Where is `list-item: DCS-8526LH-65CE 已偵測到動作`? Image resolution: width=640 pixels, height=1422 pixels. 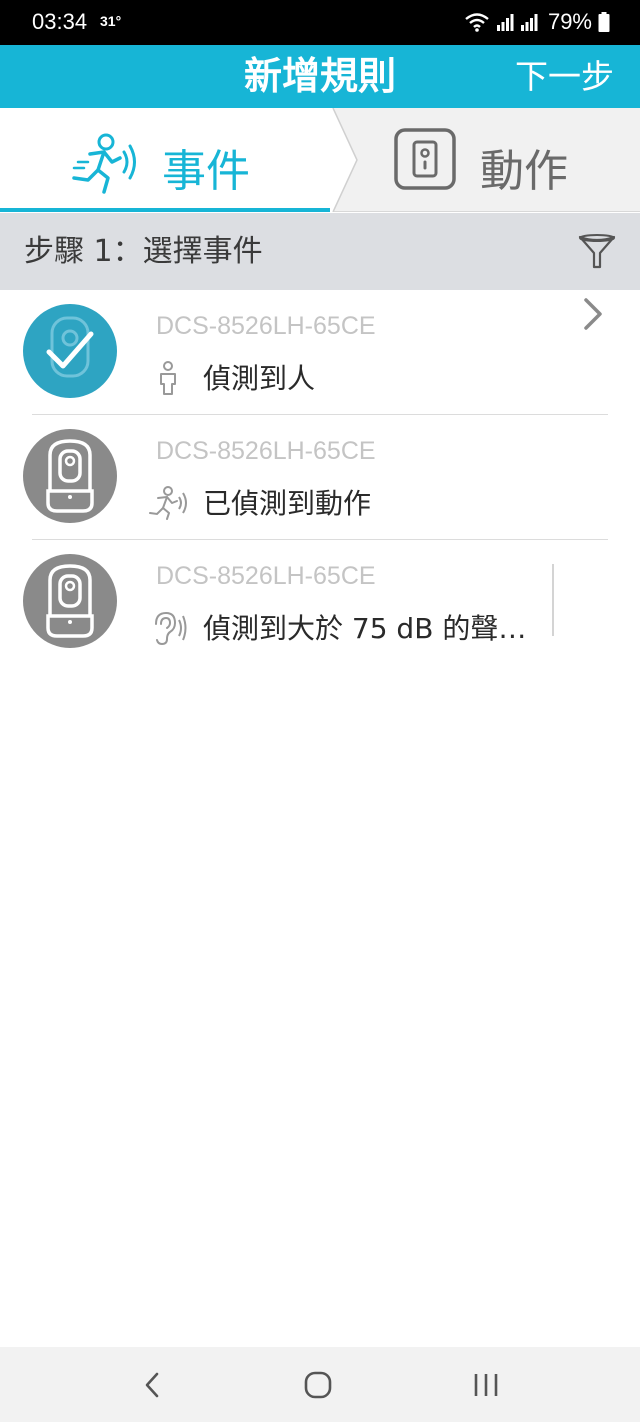
list-item: DCS-8526LH-65CE 已偵測到動作 is located at coordinates (320, 477).